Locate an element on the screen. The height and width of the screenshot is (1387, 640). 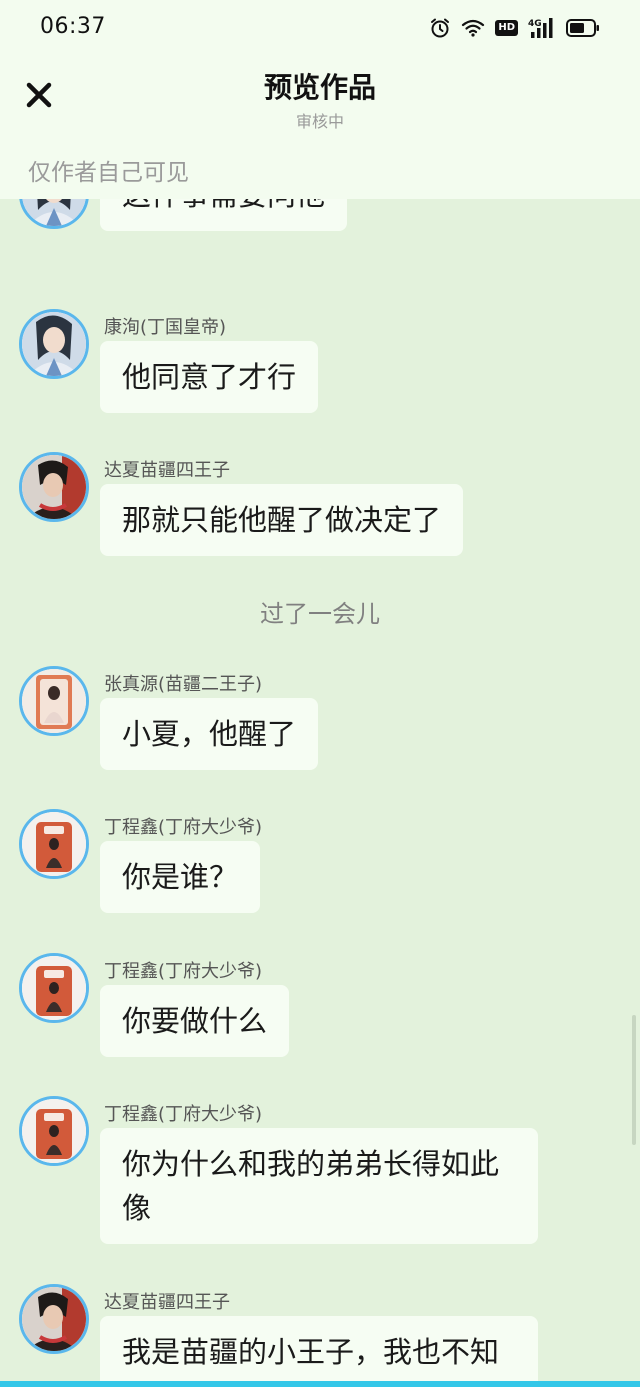
hd-badge: HD is located at coordinates (506, 28).